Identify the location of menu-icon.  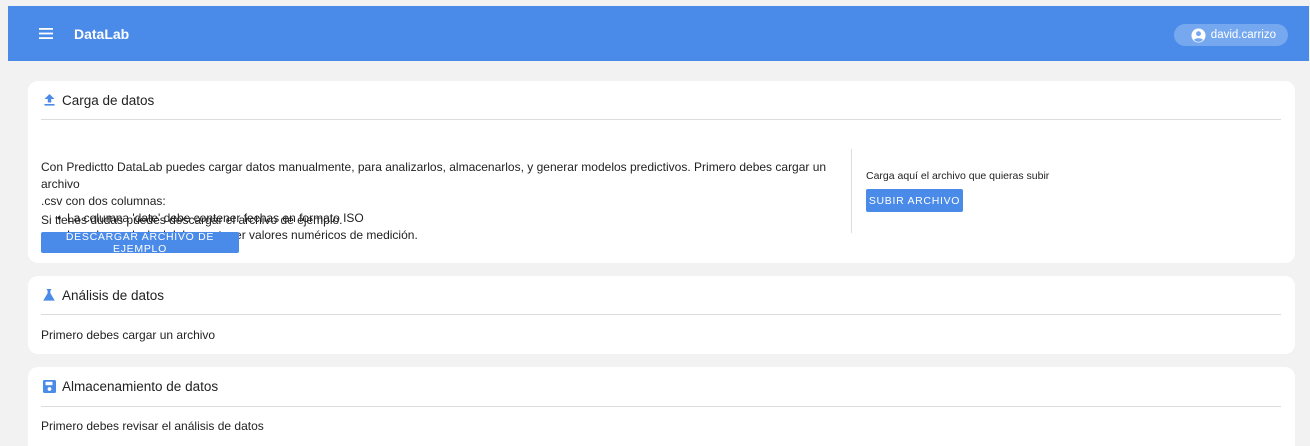
(46, 34).